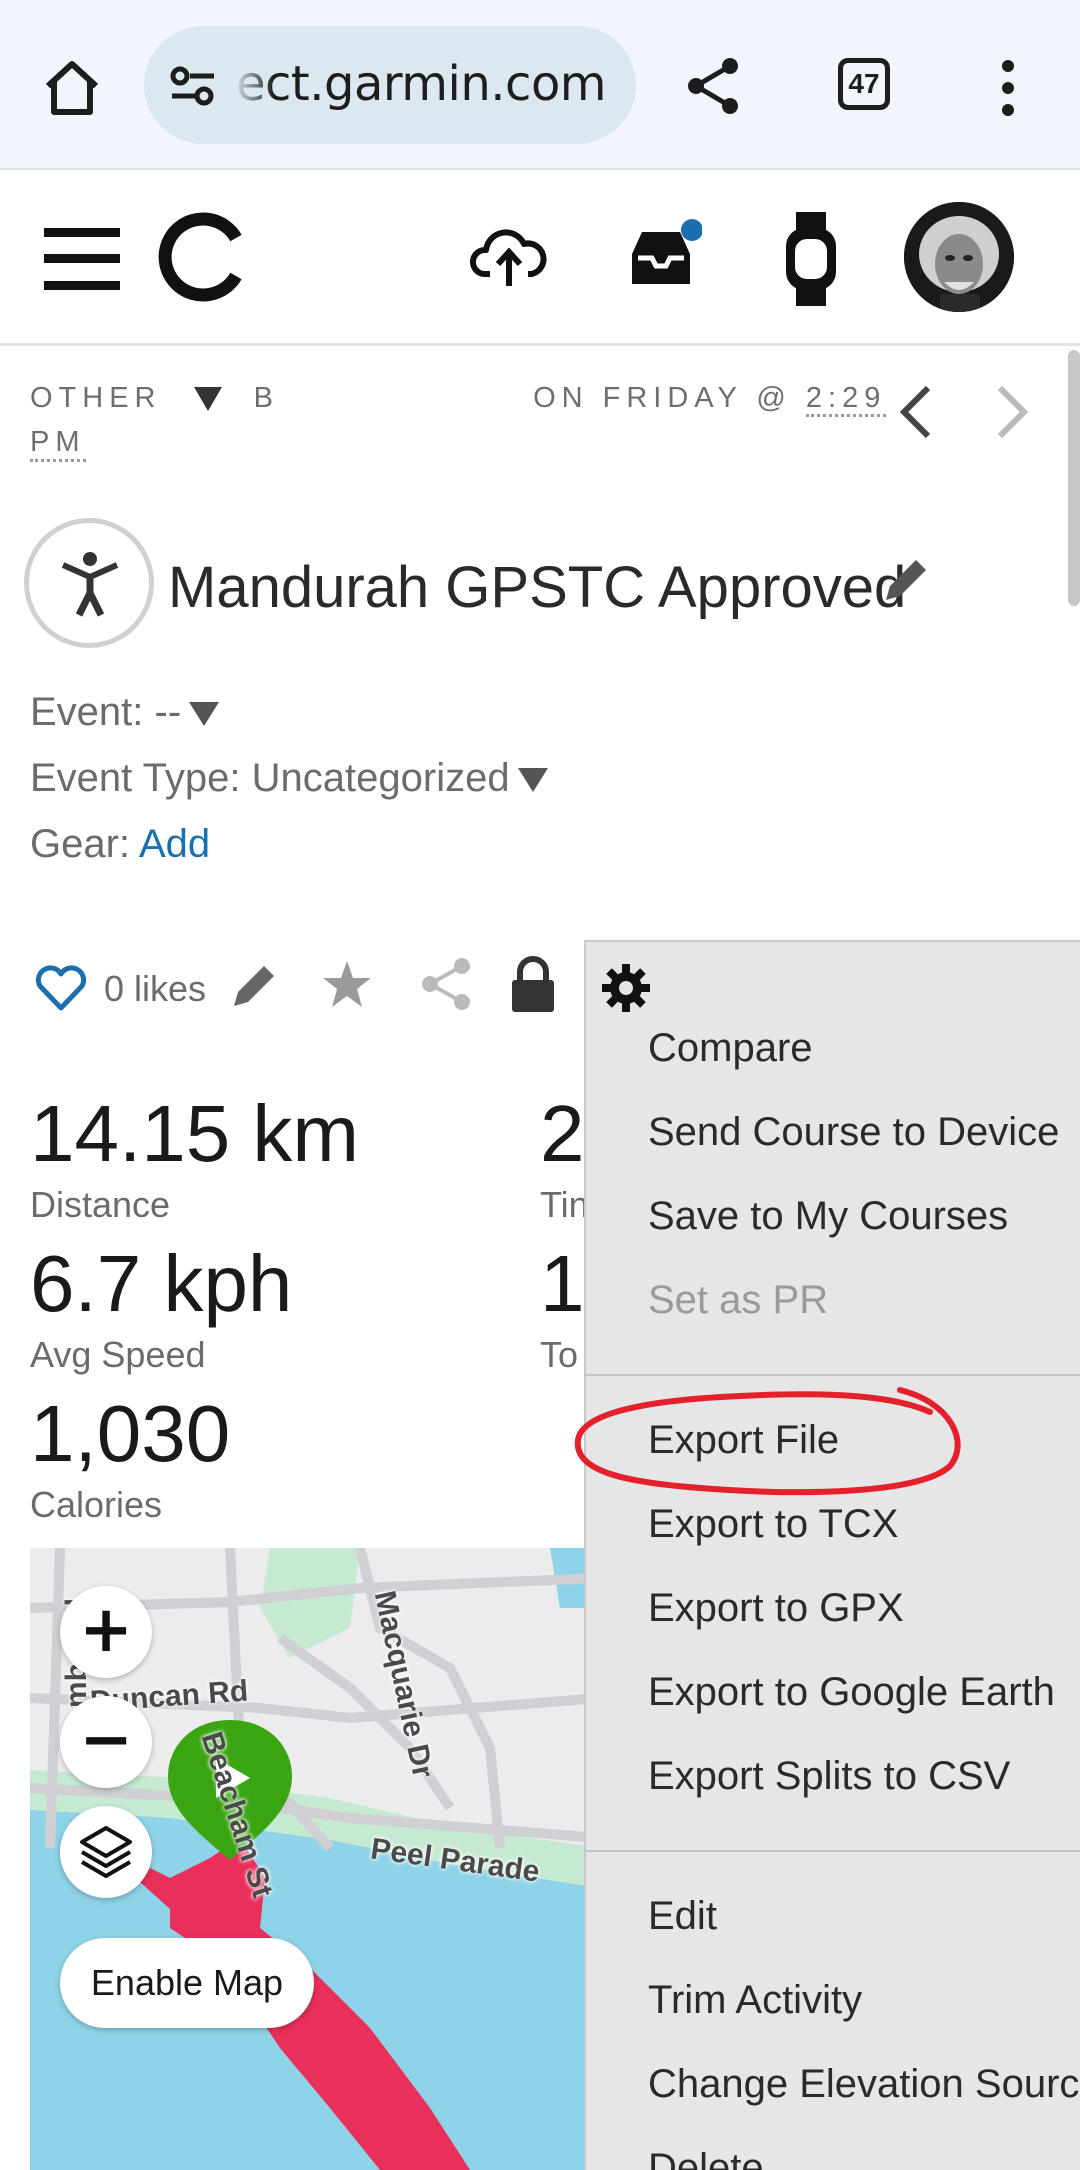 This screenshot has height=2170, width=1080. I want to click on stat-label: Distance, so click(100, 1204).